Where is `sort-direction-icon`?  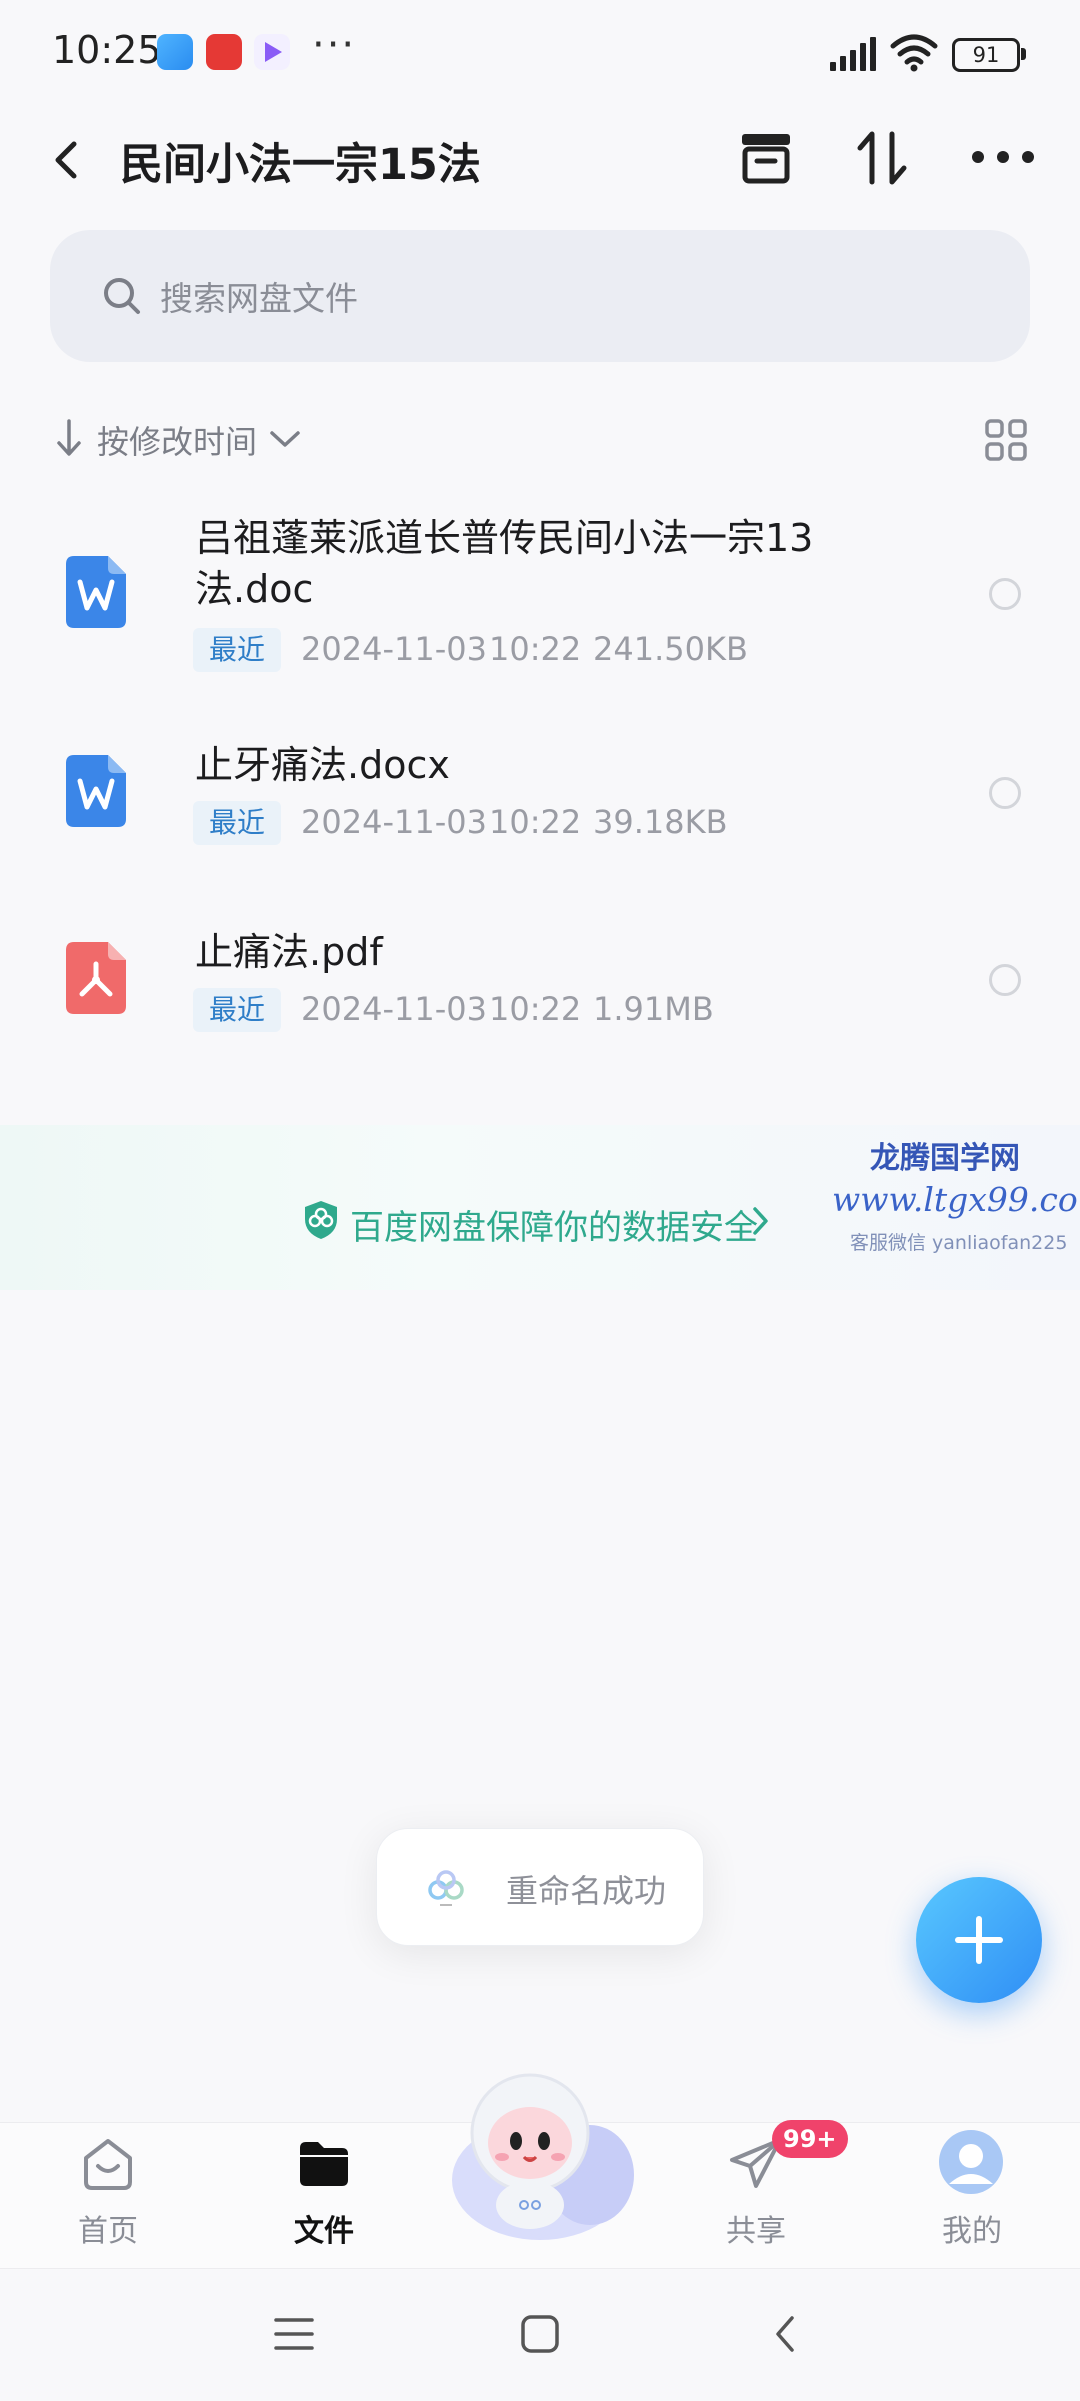
sort-direction-icon is located at coordinates (69, 440).